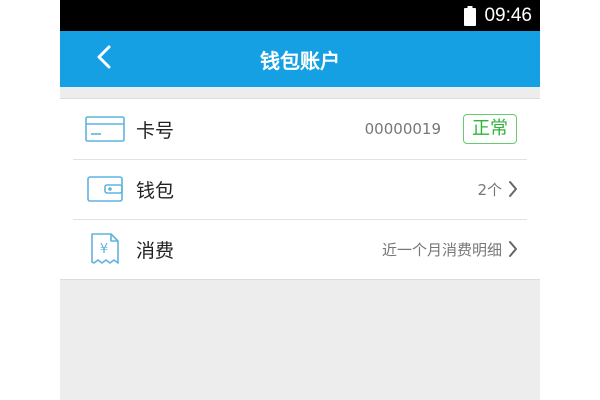  Describe the element at coordinates (155, 190) in the screenshot. I see `wallet-label: 钱包` at that location.